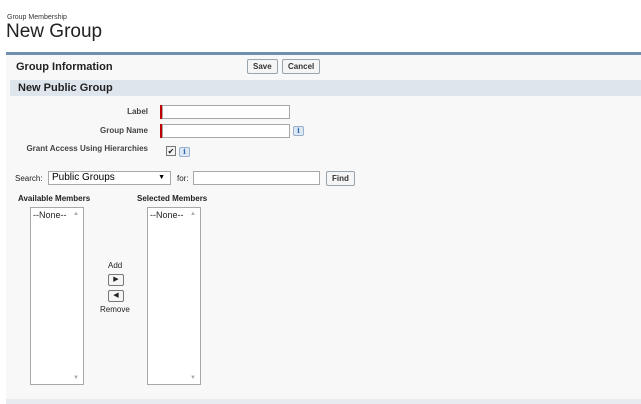 This screenshot has height=404, width=641. Describe the element at coordinates (323, 401) in the screenshot. I see `panel-footer-bar` at that location.